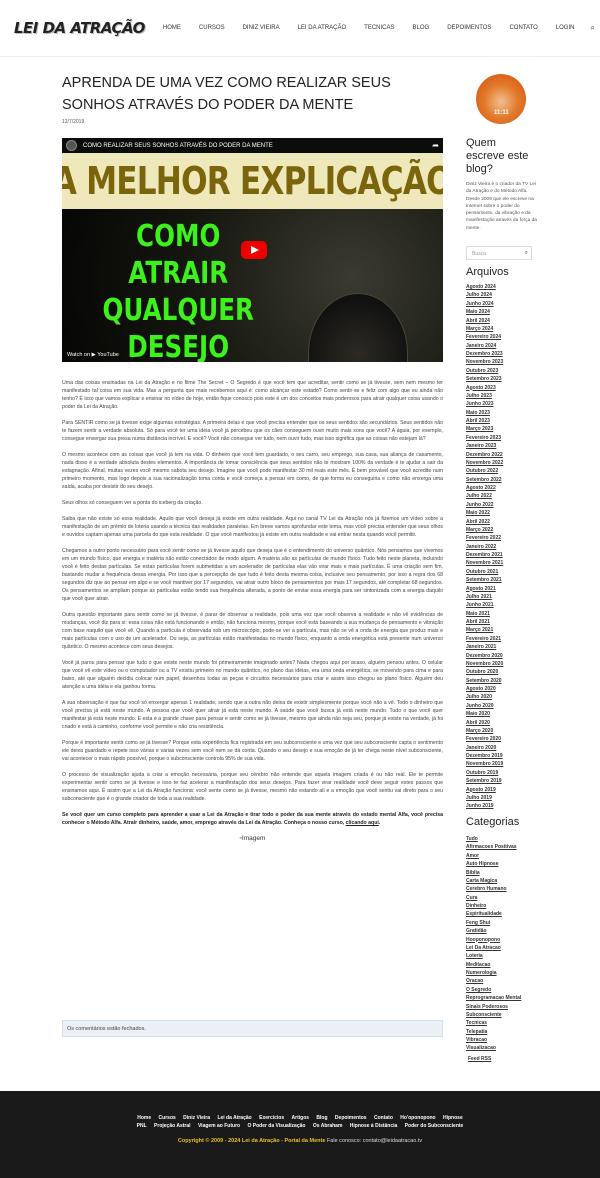 The image size is (600, 1178). What do you see at coordinates (172, 1126) in the screenshot?
I see `footer-link: Projeção Astral` at bounding box center [172, 1126].